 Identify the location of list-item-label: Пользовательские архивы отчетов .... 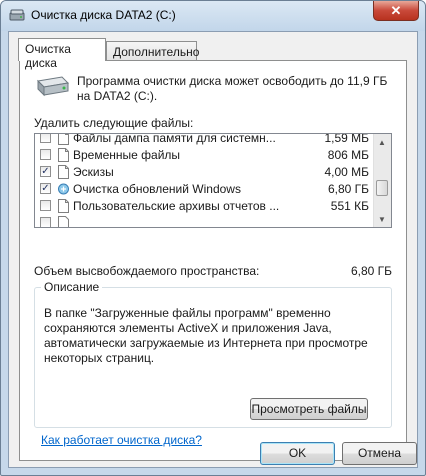
(176, 206).